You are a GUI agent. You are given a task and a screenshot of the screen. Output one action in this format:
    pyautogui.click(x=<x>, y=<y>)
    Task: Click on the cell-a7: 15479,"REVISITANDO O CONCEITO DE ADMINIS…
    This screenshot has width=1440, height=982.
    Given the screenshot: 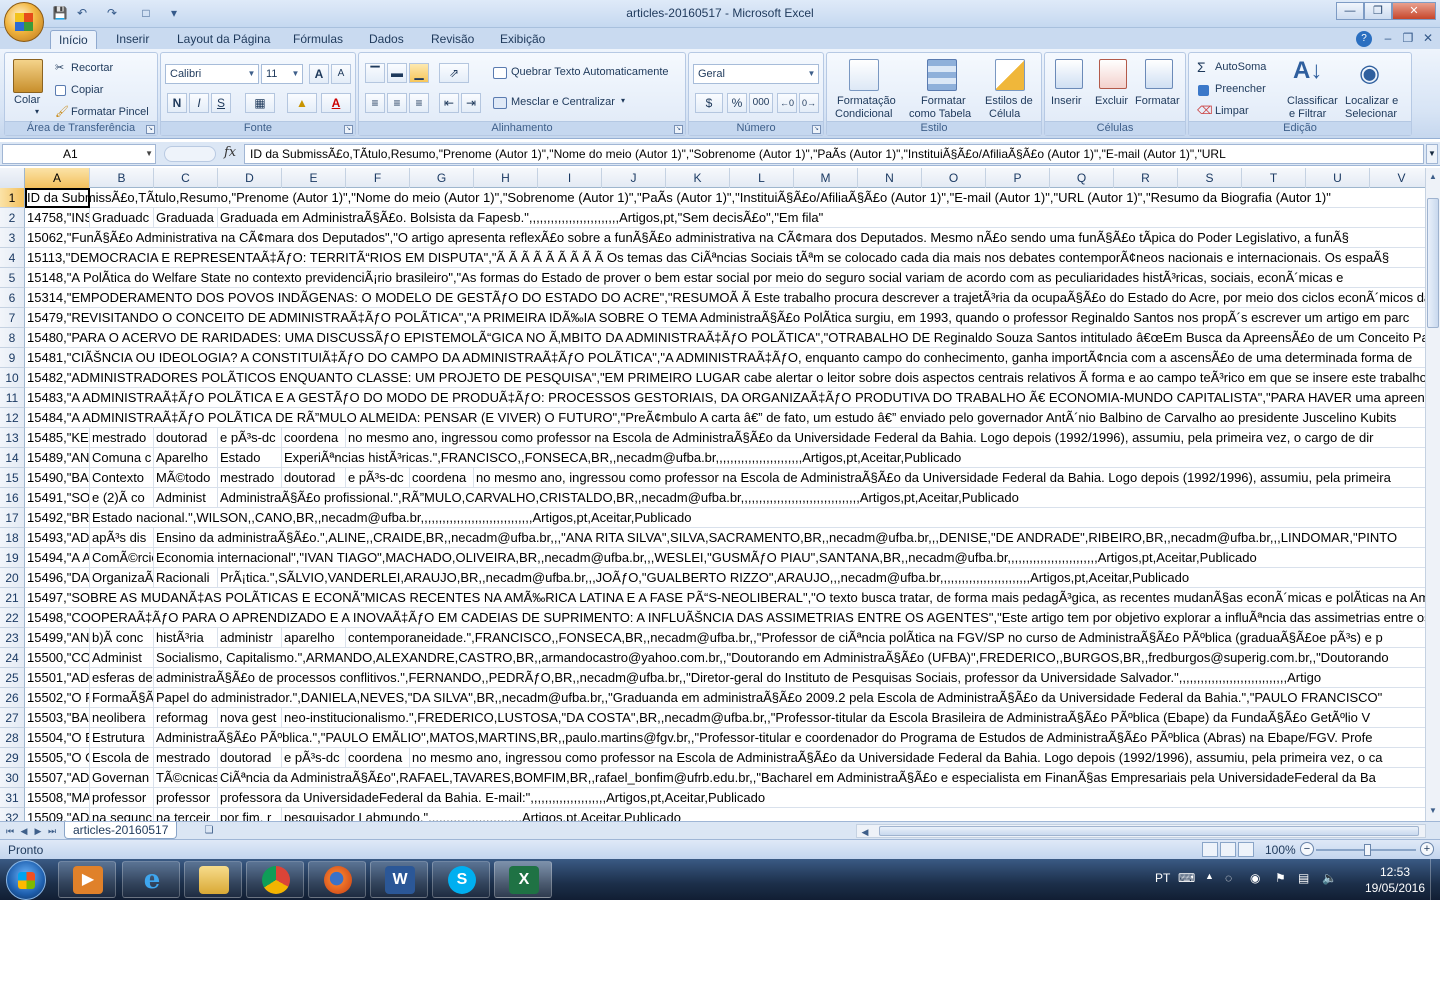 What is the action you would take?
    pyautogui.click(x=717, y=318)
    